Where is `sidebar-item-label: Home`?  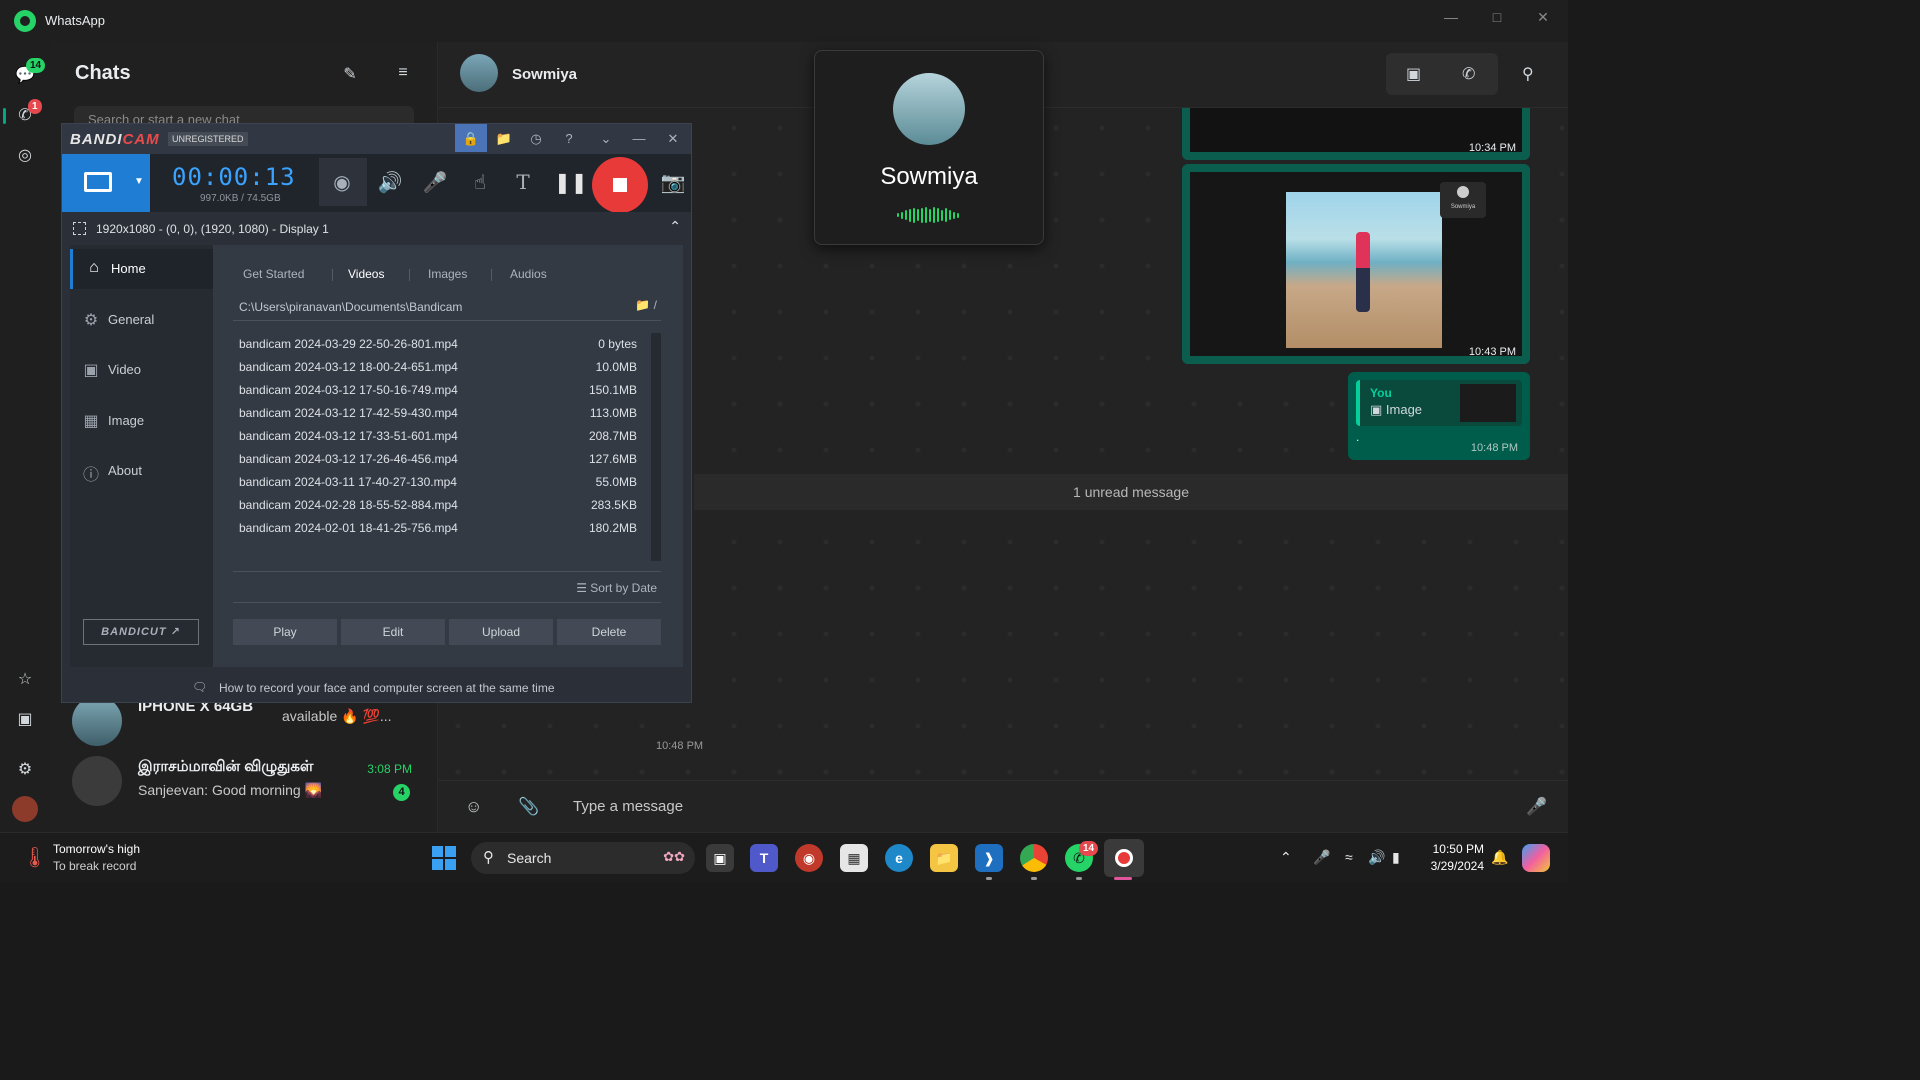
sidebar-item-label: Home is located at coordinates (128, 268).